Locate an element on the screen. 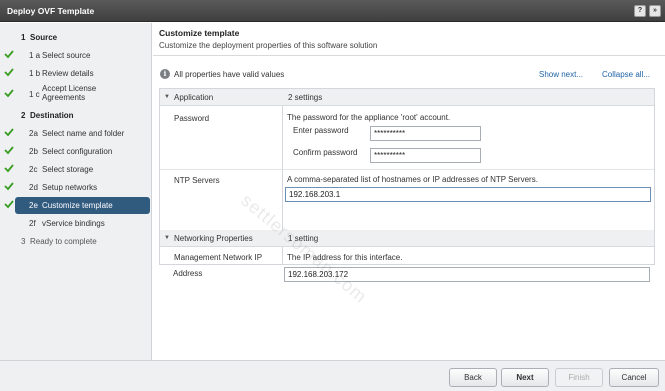 The image size is (665, 391). header-divider is located at coordinates (409, 55).